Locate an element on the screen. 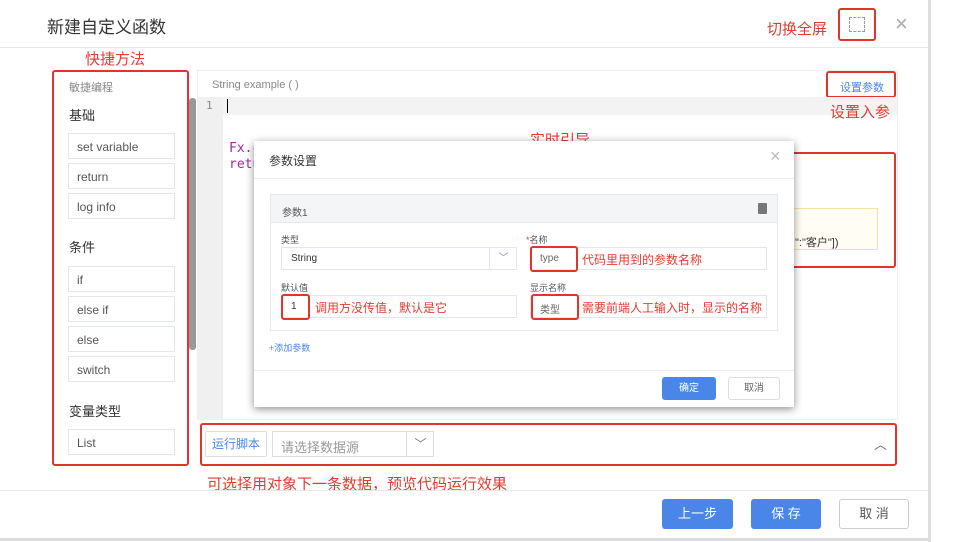 Image resolution: width=959 pixels, height=542 pixels. modal-close-icon: × is located at coordinates (775, 156).